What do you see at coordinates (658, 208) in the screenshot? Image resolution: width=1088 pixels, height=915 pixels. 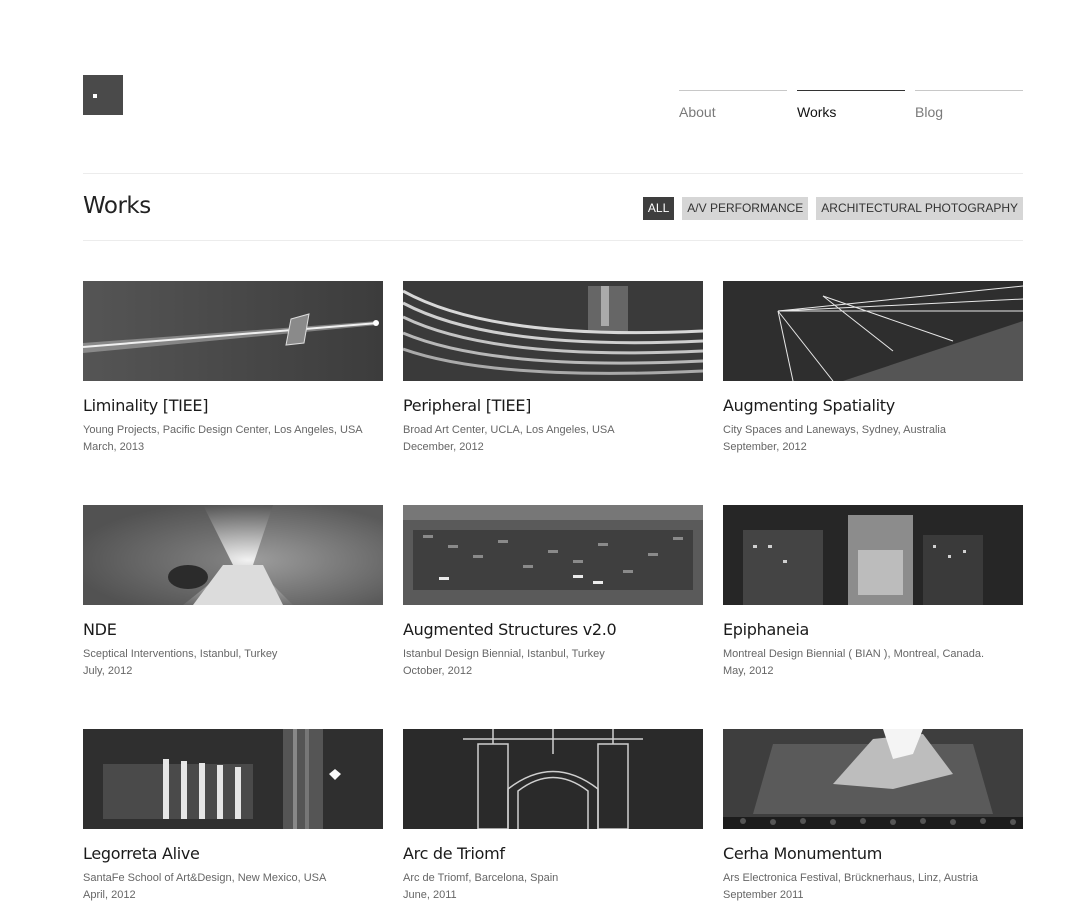 I see `filter-all-button: ALL` at bounding box center [658, 208].